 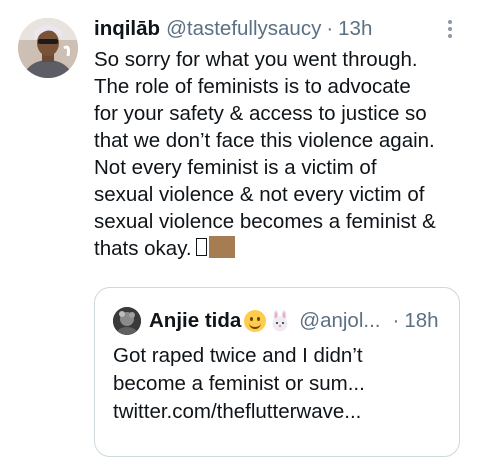 What do you see at coordinates (221, 247) in the screenshot?
I see `skin-tone-swatch-icon` at bounding box center [221, 247].